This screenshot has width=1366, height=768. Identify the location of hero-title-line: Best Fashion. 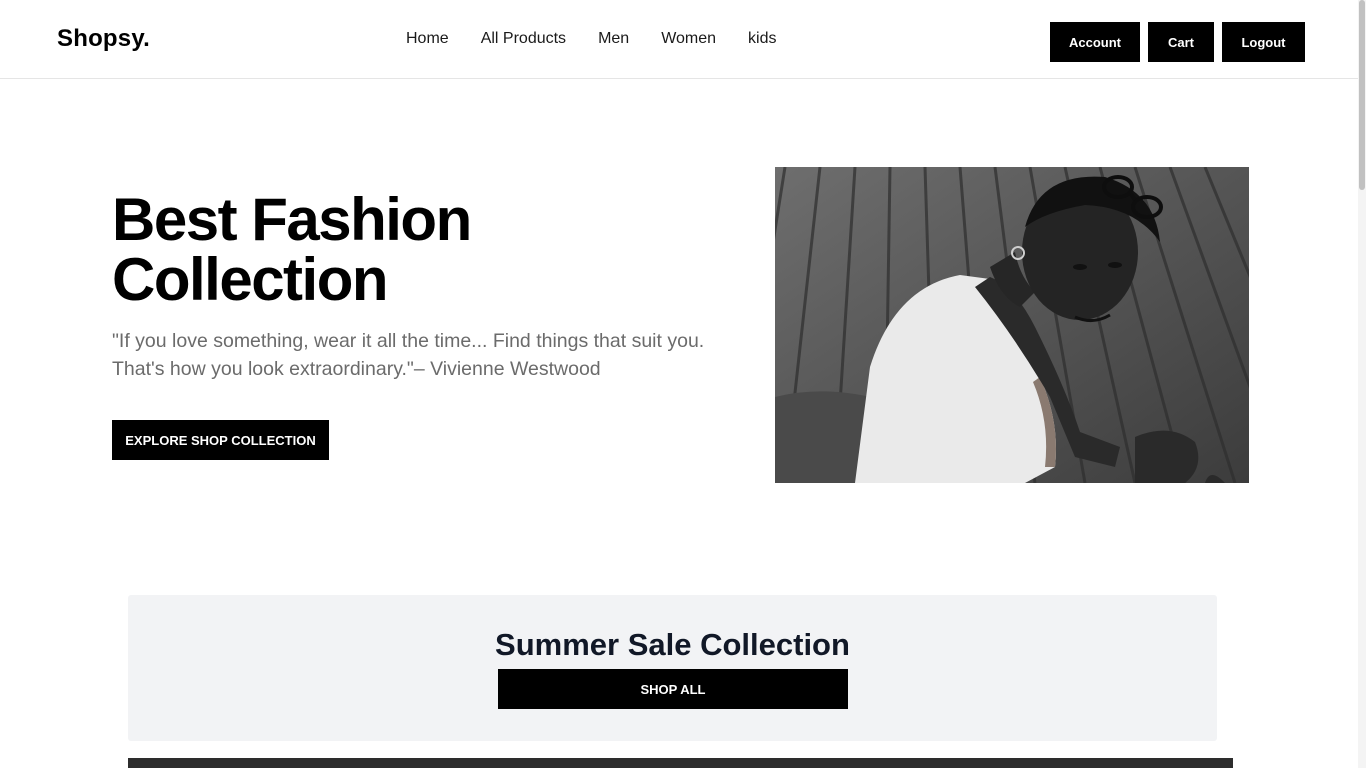
(292, 219).